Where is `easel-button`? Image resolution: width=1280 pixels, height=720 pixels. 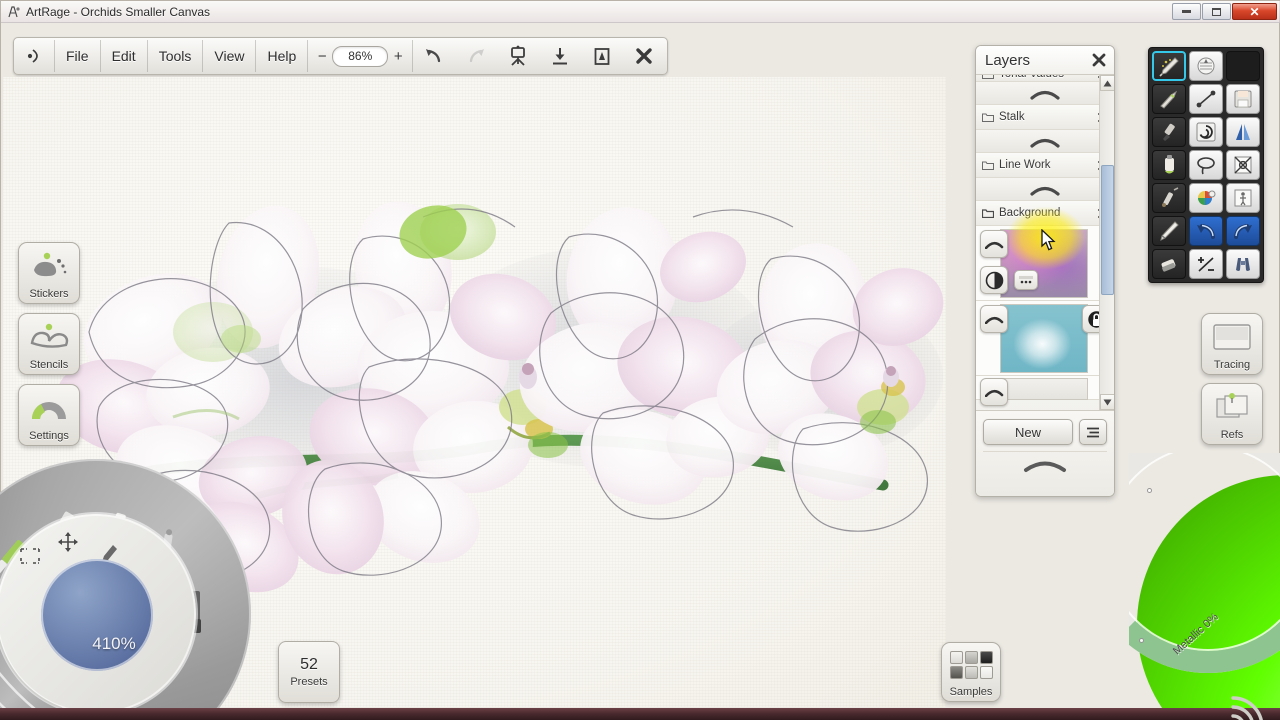
easel-button is located at coordinates (518, 56).